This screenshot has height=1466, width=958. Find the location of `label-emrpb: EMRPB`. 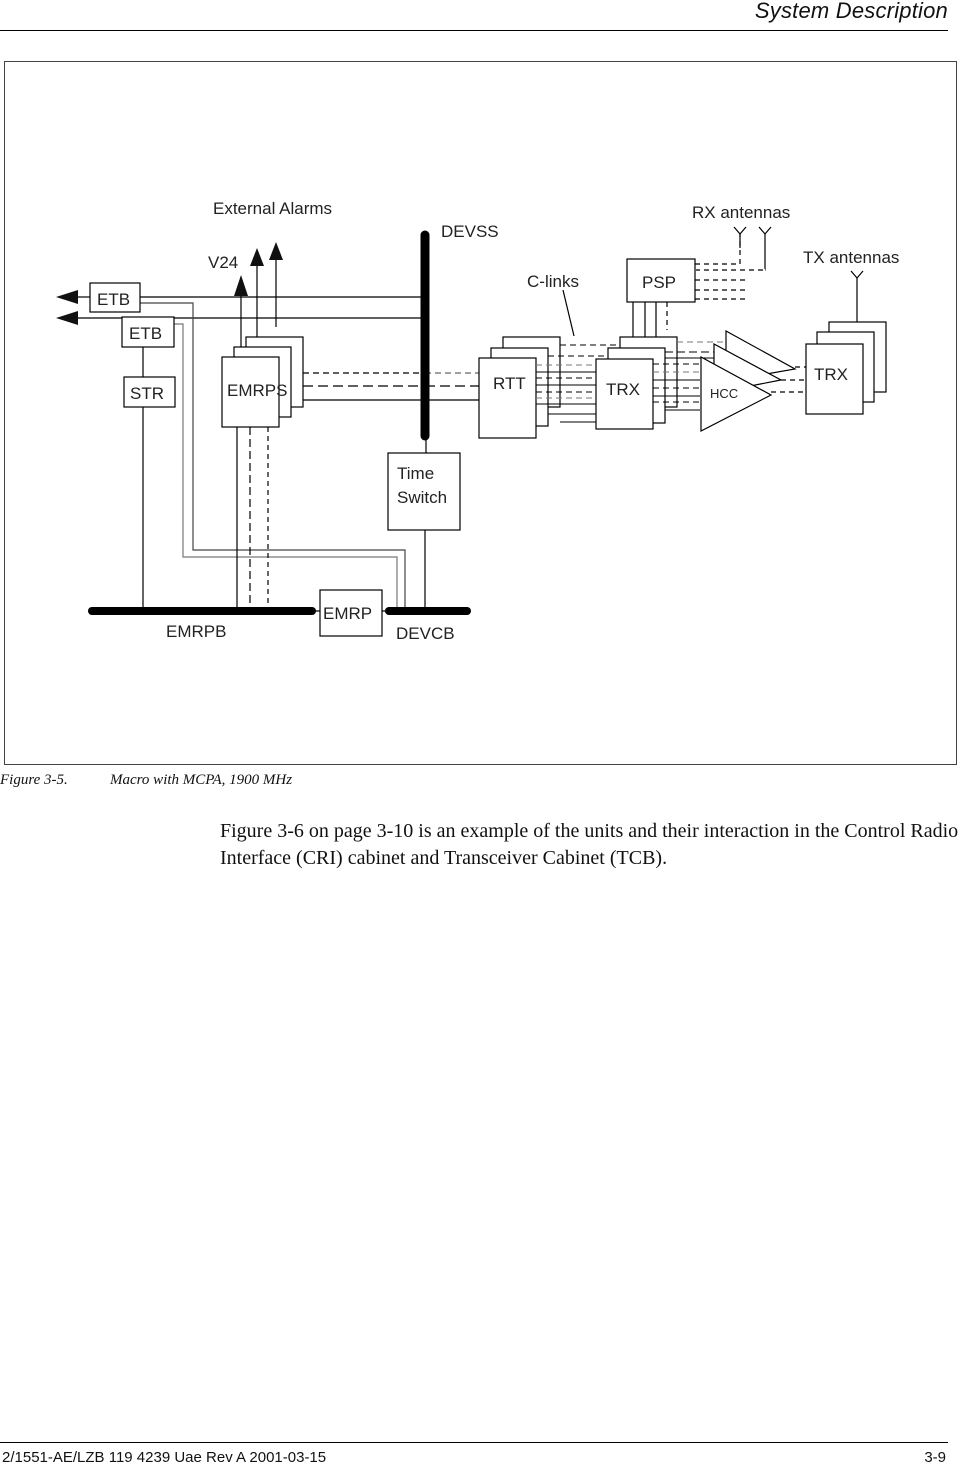

label-emrpb: EMRPB is located at coordinates (196, 631).